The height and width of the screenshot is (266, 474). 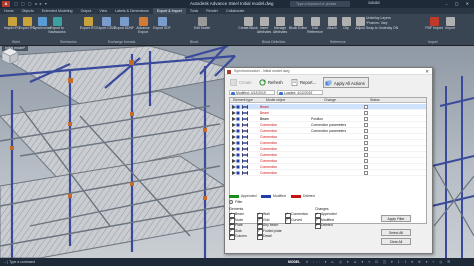 I want to click on viewcube-icon, so click(x=10, y=56).